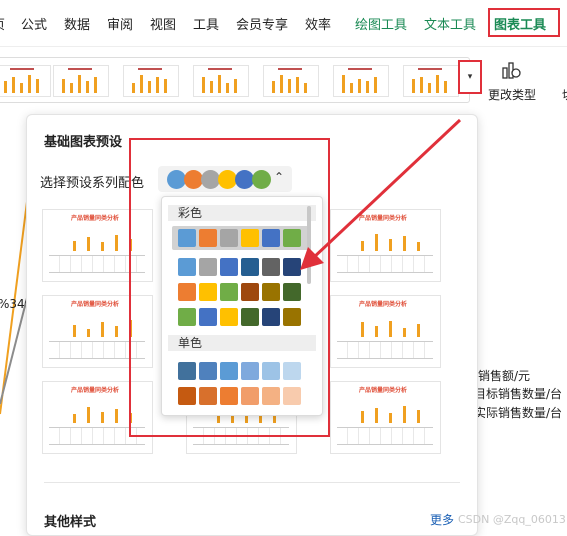 The image size is (567, 536). What do you see at coordinates (163, 23) in the screenshot?
I see `menu-item-view: 视图` at bounding box center [163, 23].